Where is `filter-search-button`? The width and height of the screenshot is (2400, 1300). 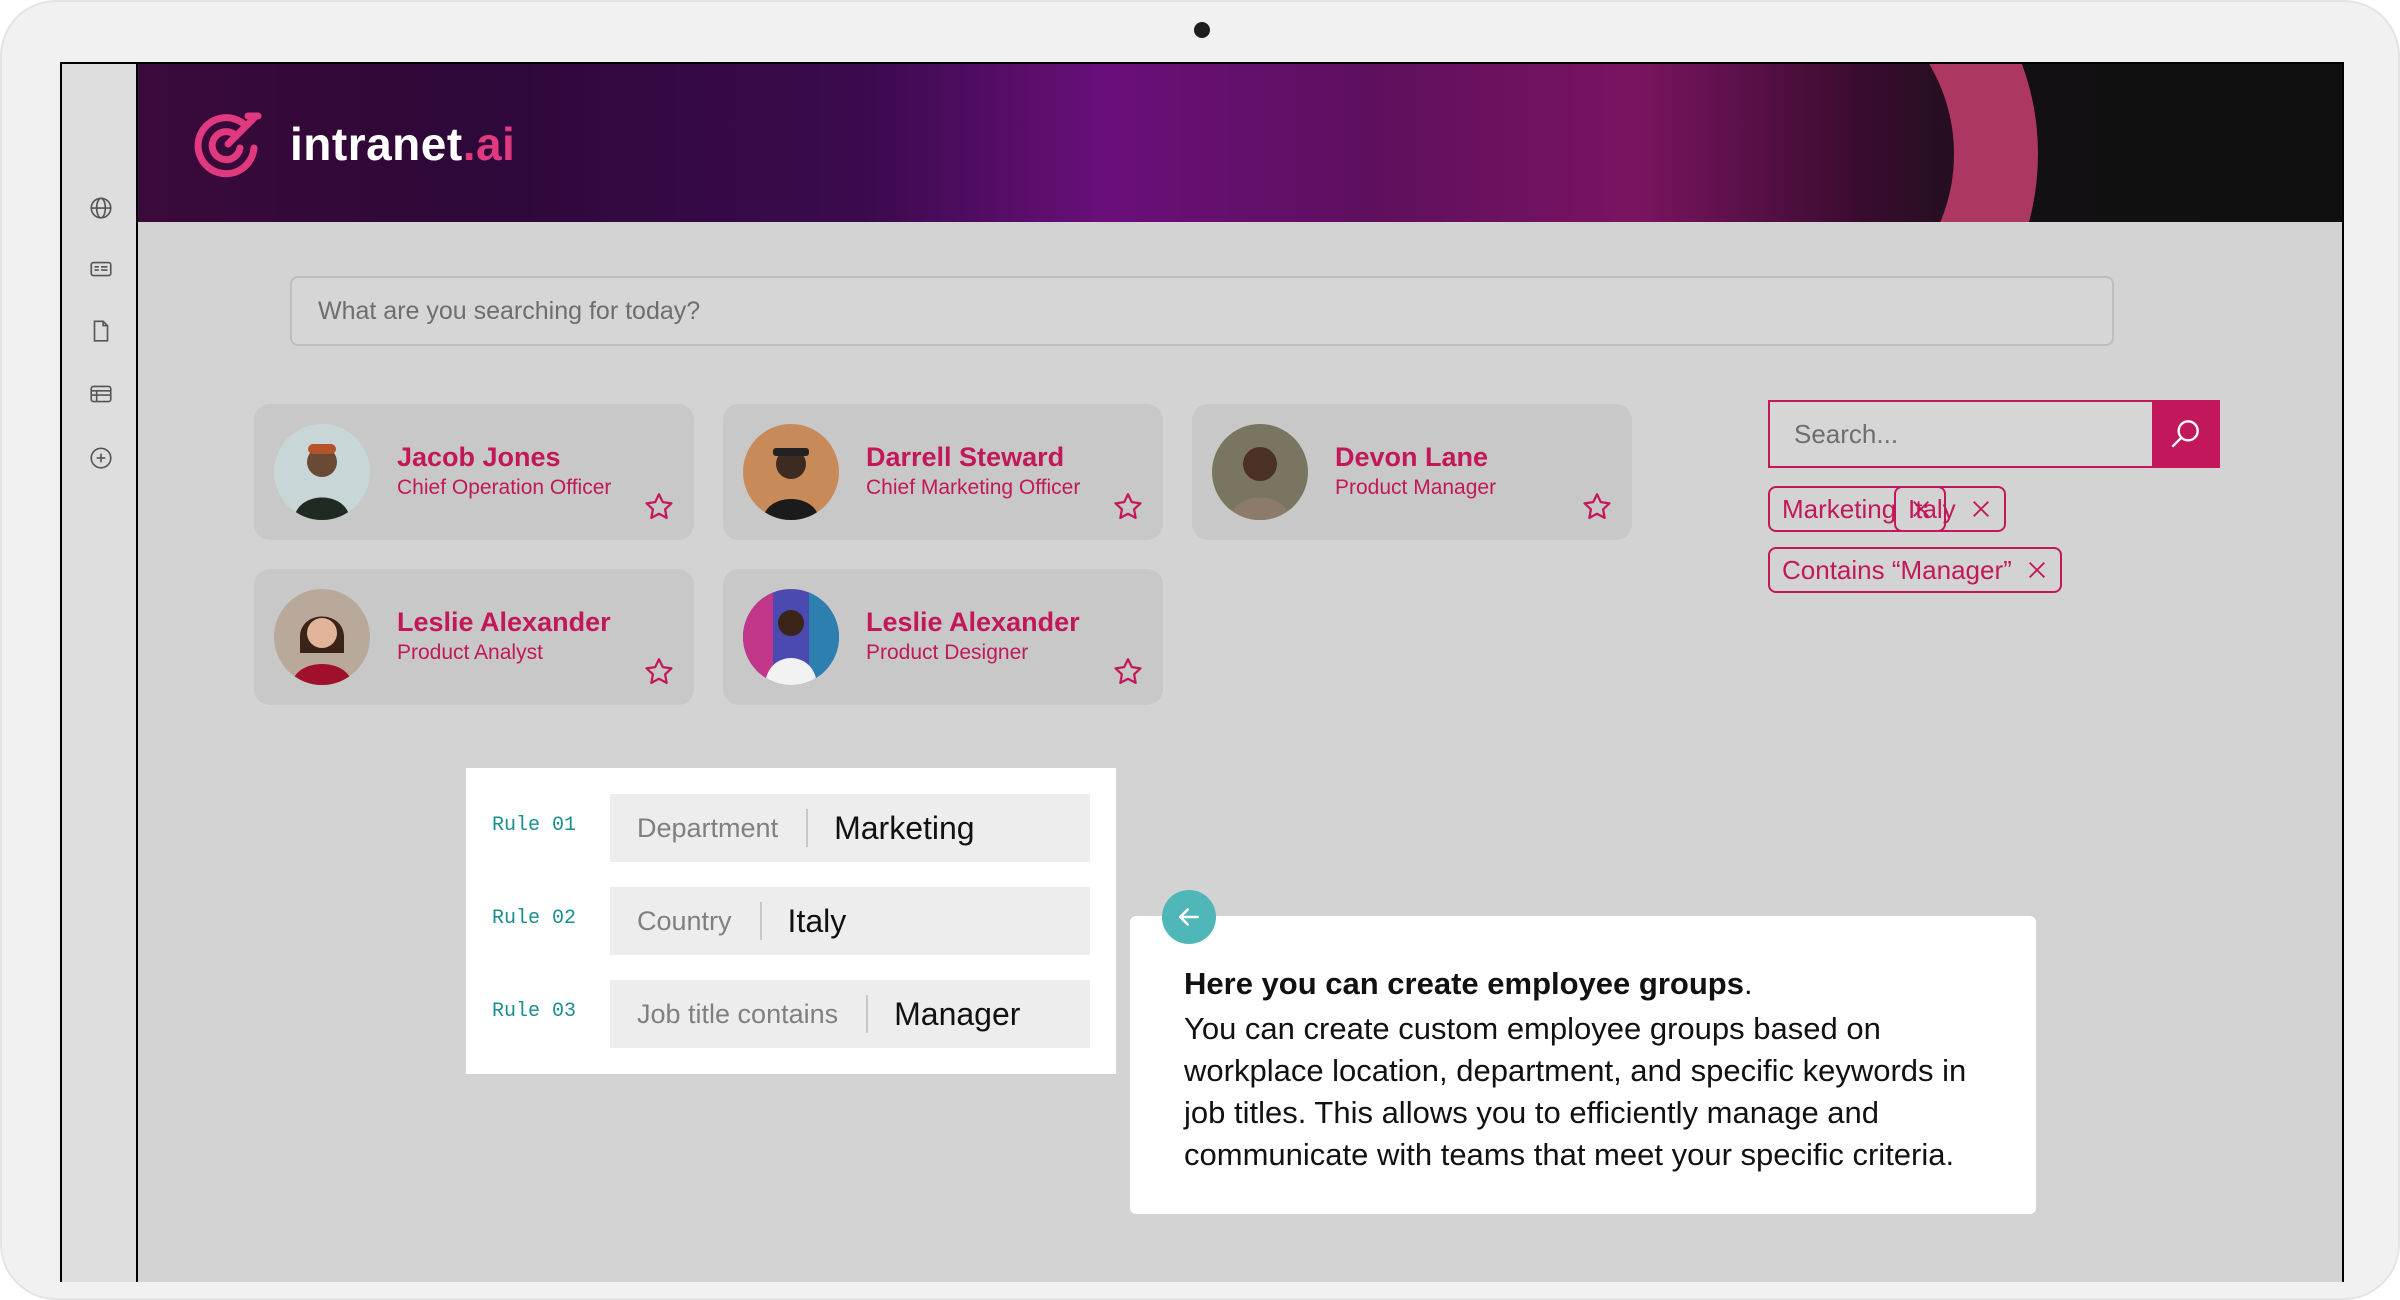 filter-search-button is located at coordinates (2185, 434).